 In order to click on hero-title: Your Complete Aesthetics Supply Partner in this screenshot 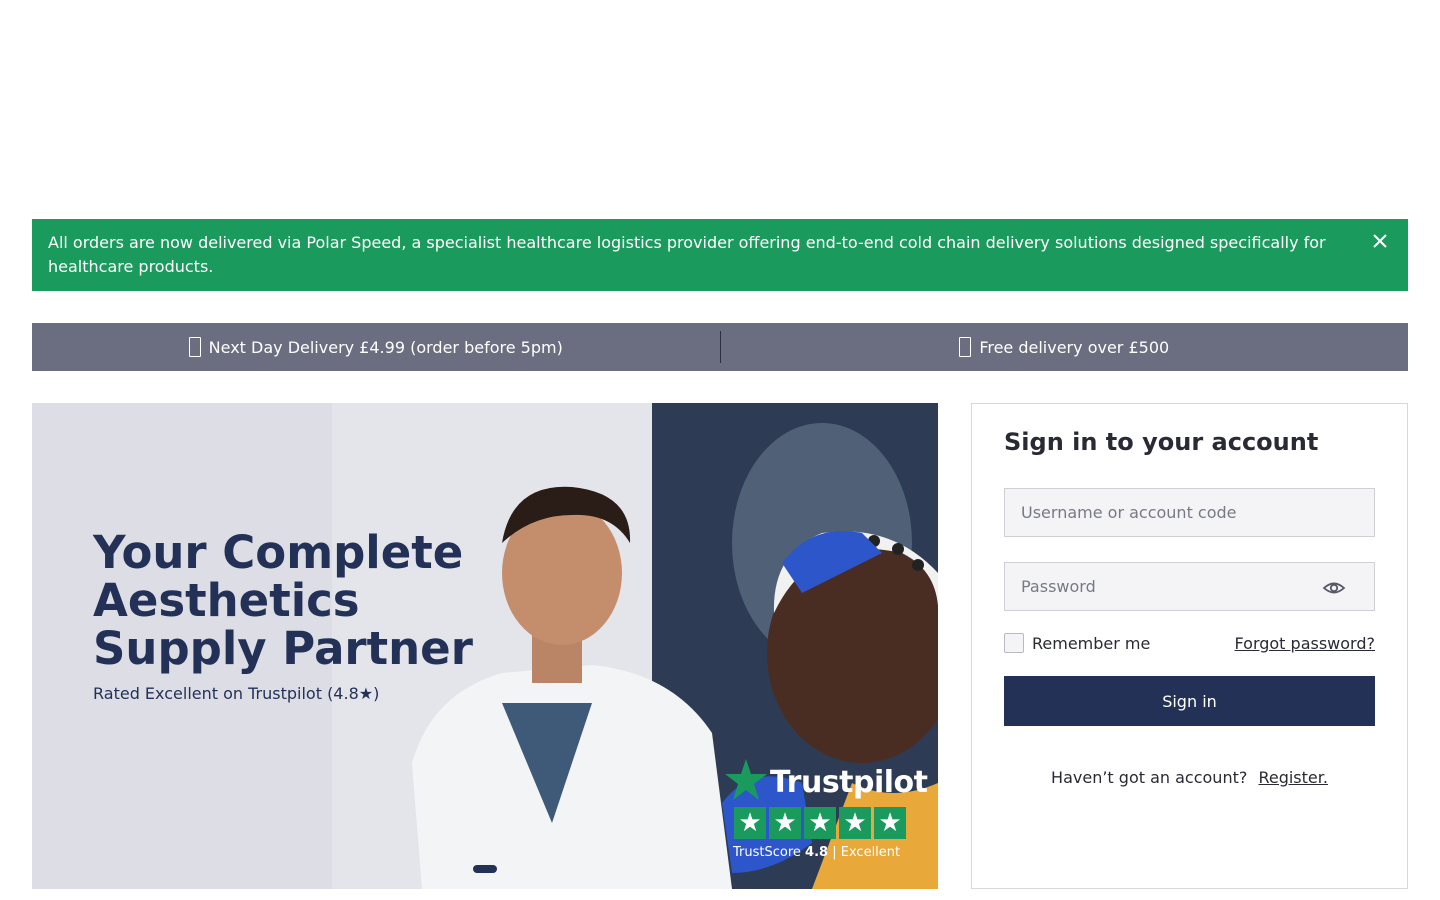, I will do `click(283, 600)`.